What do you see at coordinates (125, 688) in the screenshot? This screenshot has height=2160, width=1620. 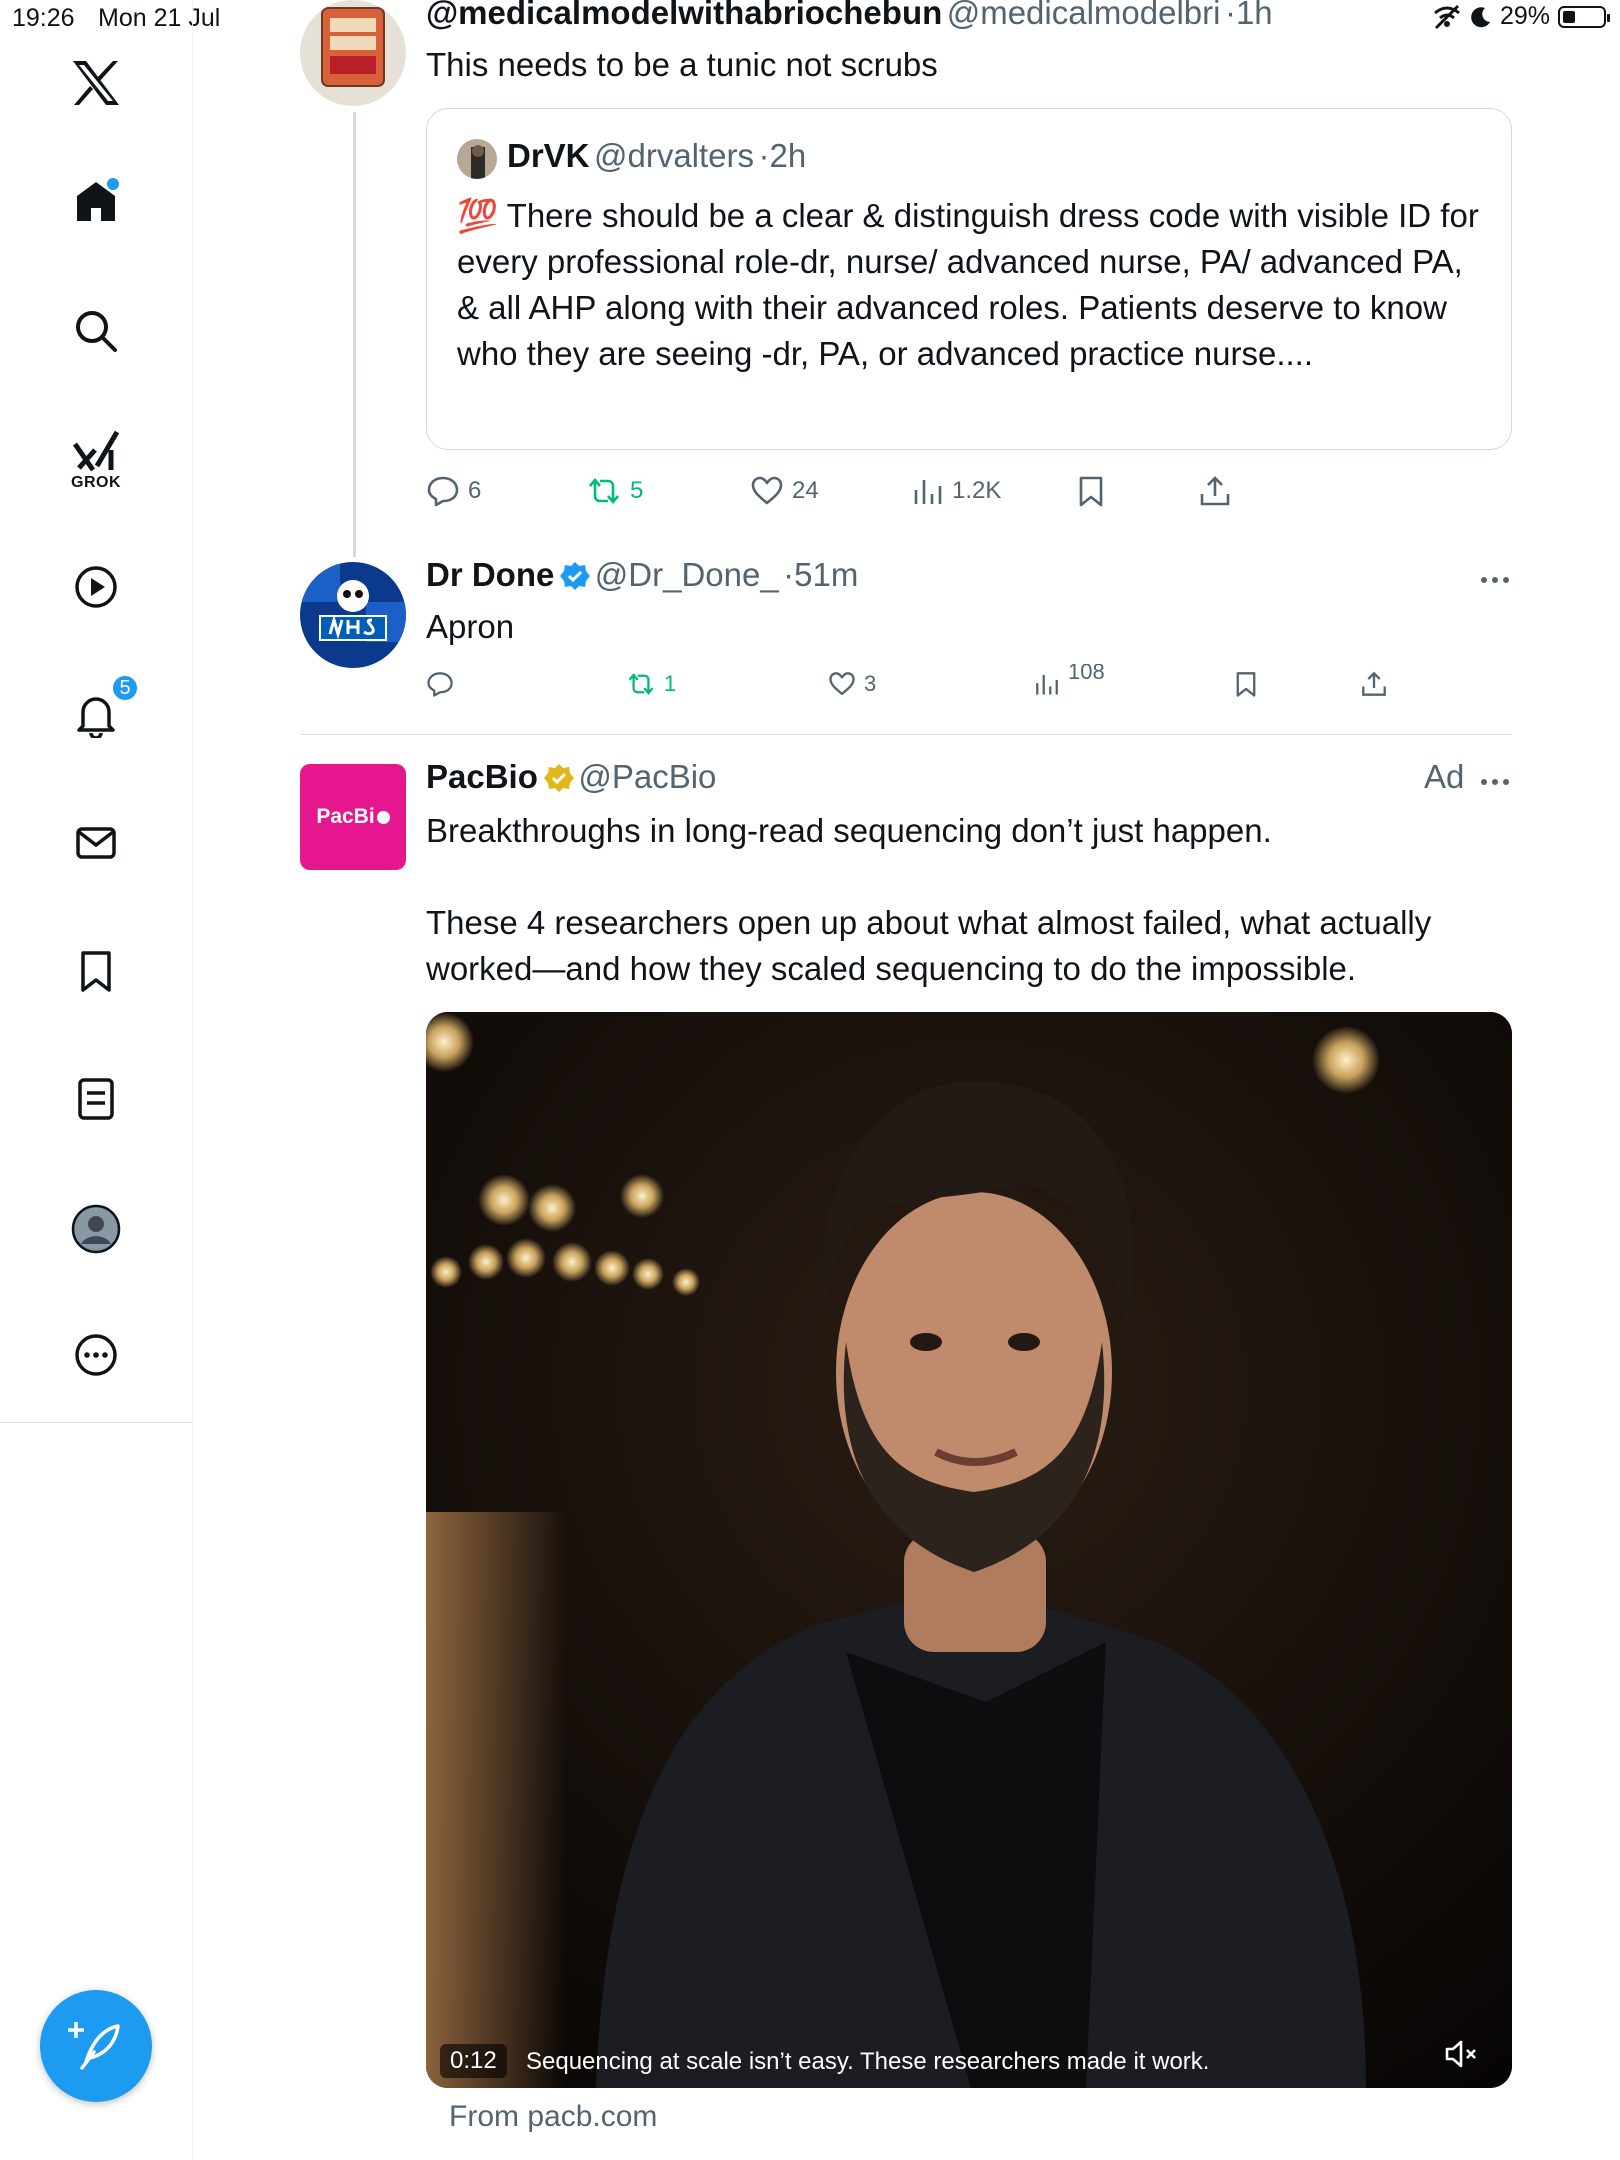 I see `notification-badge: 5` at bounding box center [125, 688].